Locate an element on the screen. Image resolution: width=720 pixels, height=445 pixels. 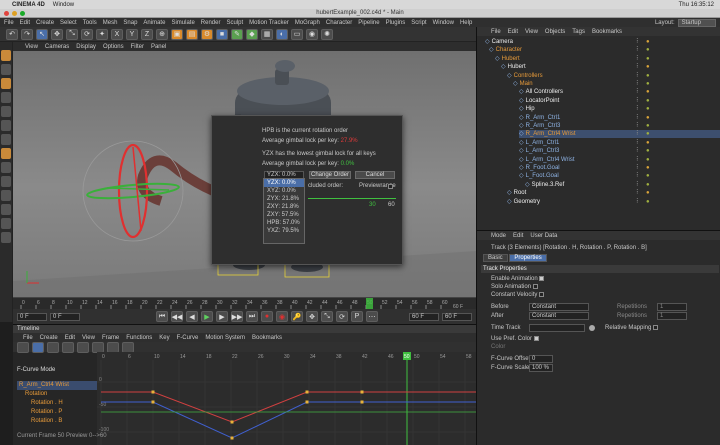
floor-icon: ▭ is located at coordinates (297, 34).